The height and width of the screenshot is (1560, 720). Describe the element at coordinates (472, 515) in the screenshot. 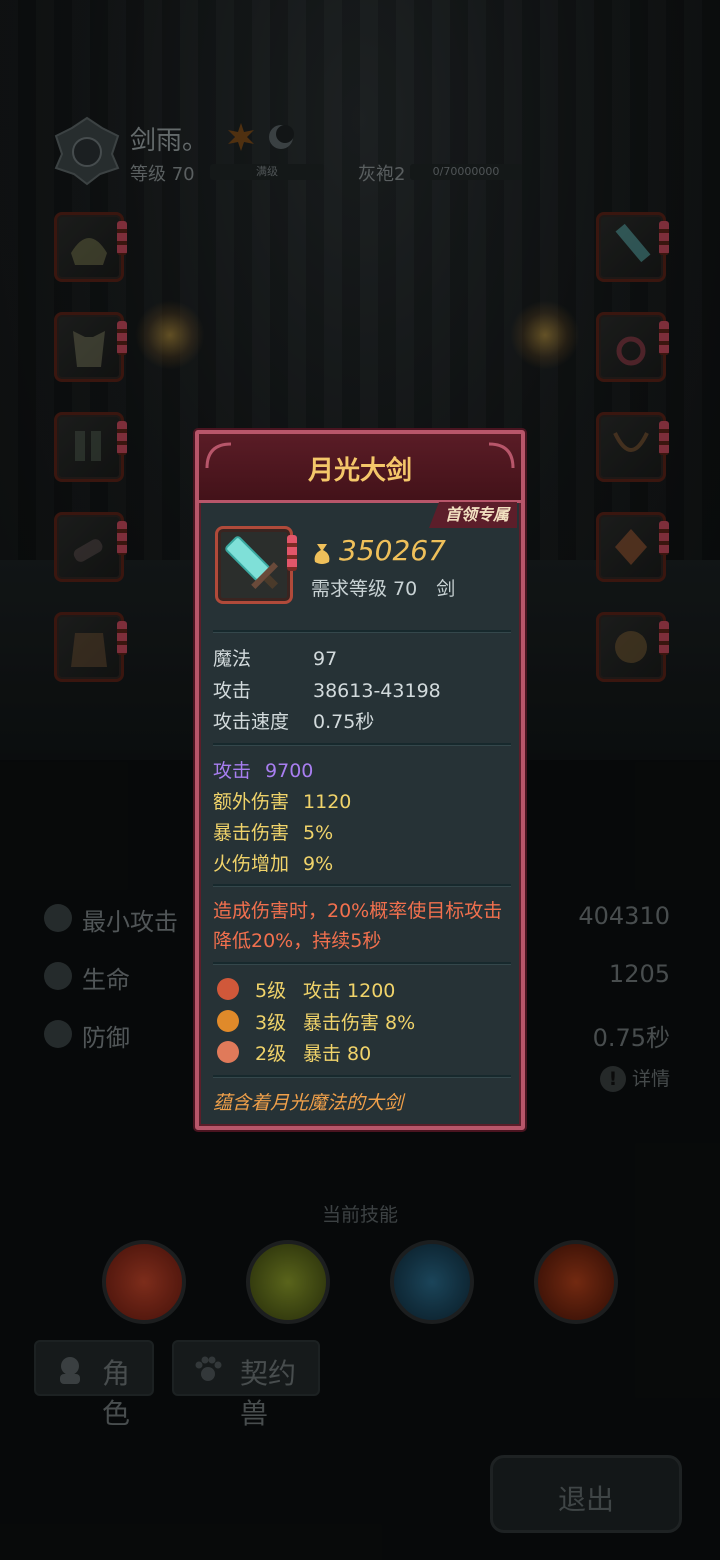

I see `item-tag-badge: 首领专属` at that location.